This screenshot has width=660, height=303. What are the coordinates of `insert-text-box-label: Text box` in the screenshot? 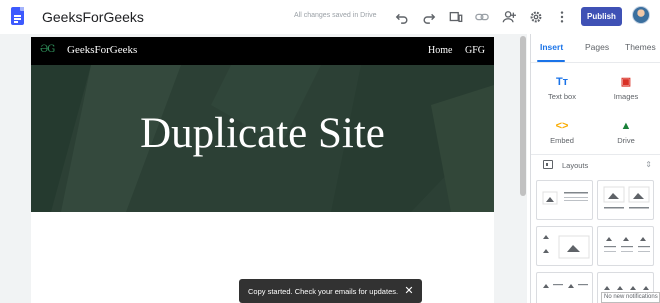 It's located at (562, 96).